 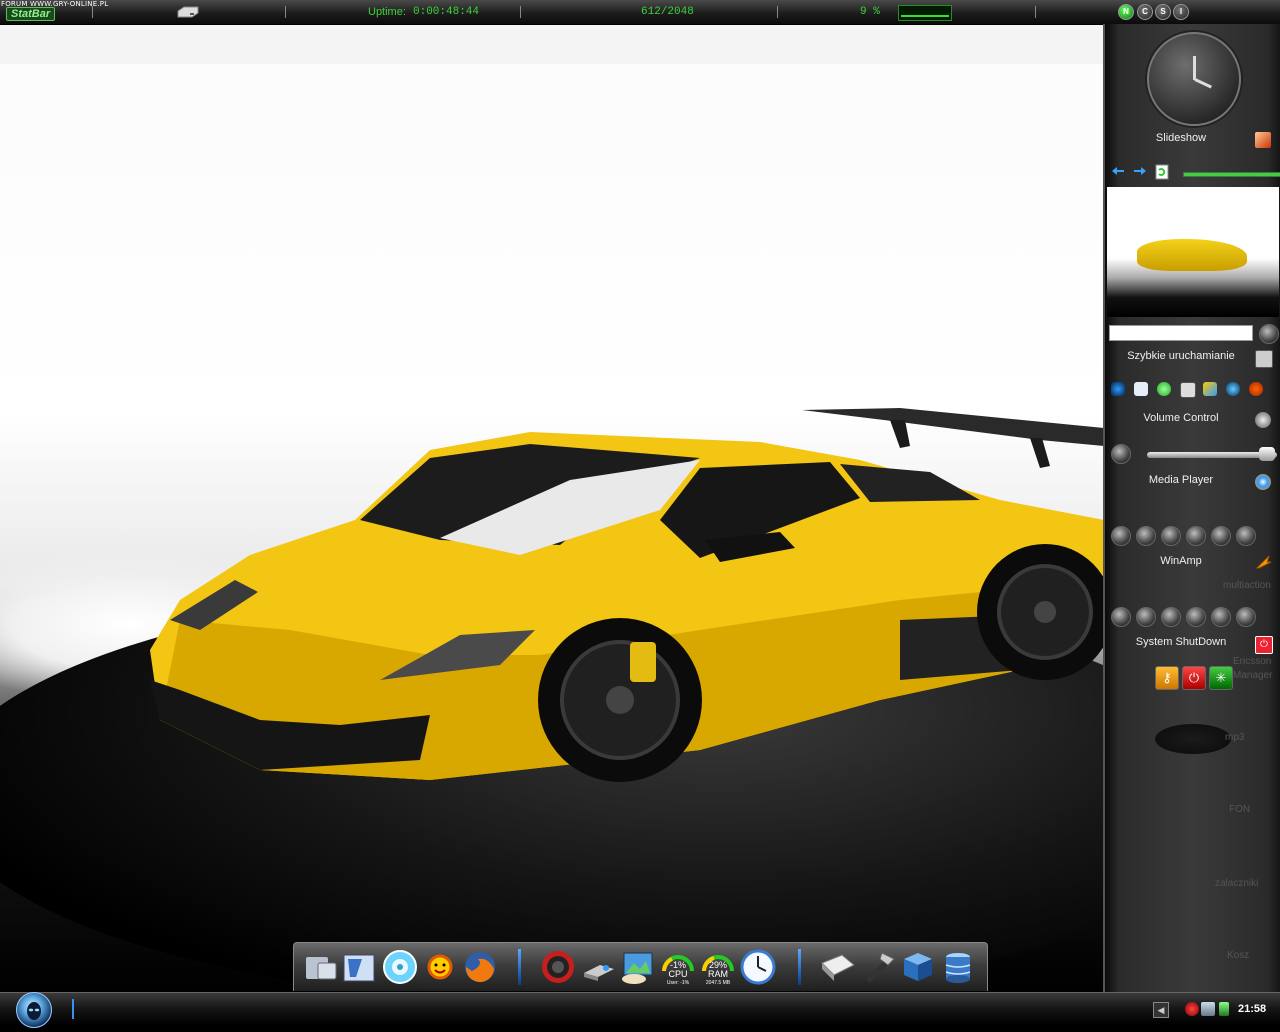 What do you see at coordinates (1161, 1010) in the screenshot?
I see `tray-expand-button: ◀` at bounding box center [1161, 1010].